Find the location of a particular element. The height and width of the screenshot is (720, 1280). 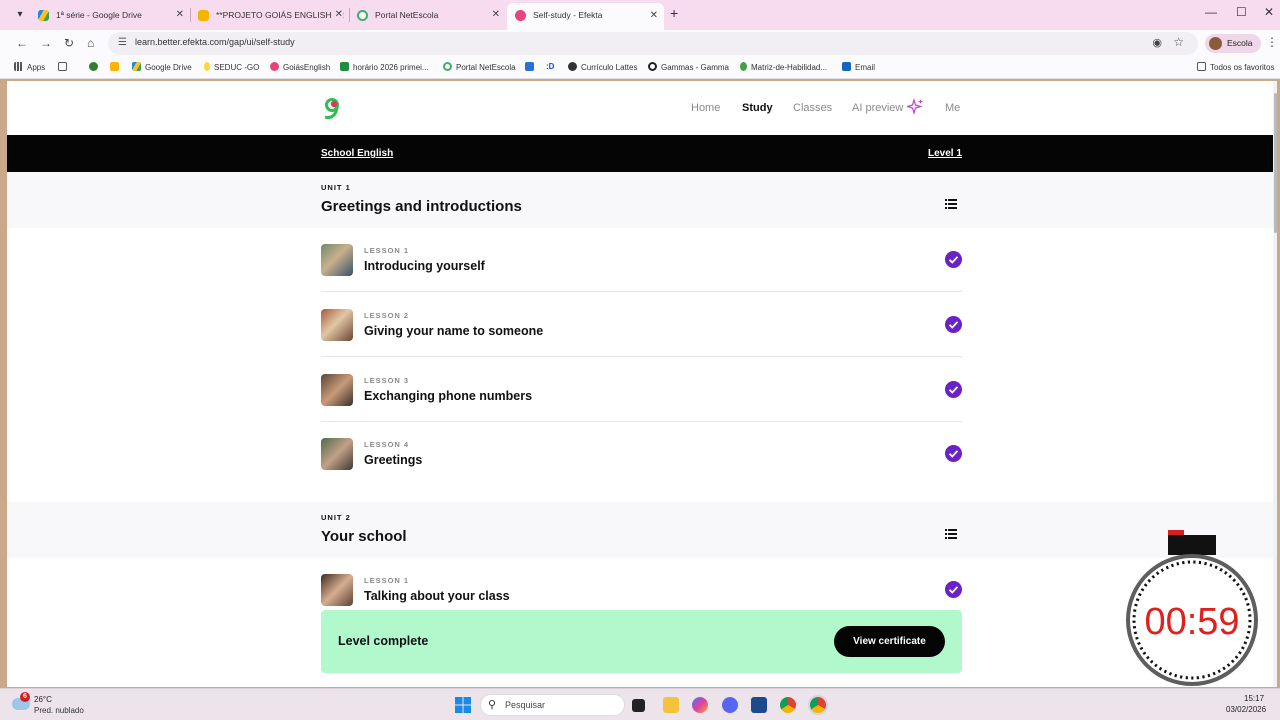

extension-icon is located at coordinates (93, 66).